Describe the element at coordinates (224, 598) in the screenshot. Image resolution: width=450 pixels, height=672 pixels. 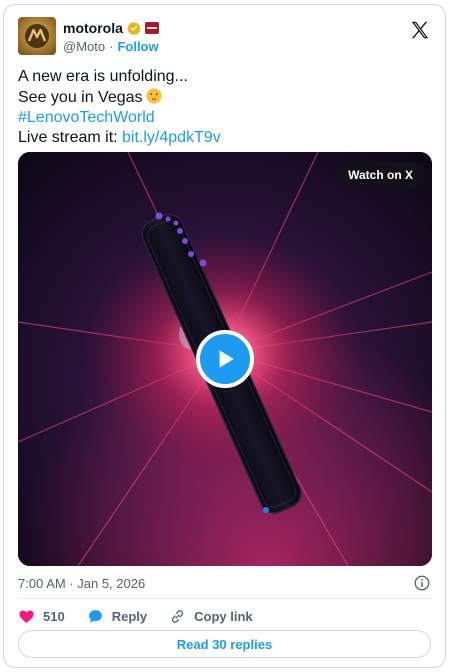
I see `footer-divider` at that location.